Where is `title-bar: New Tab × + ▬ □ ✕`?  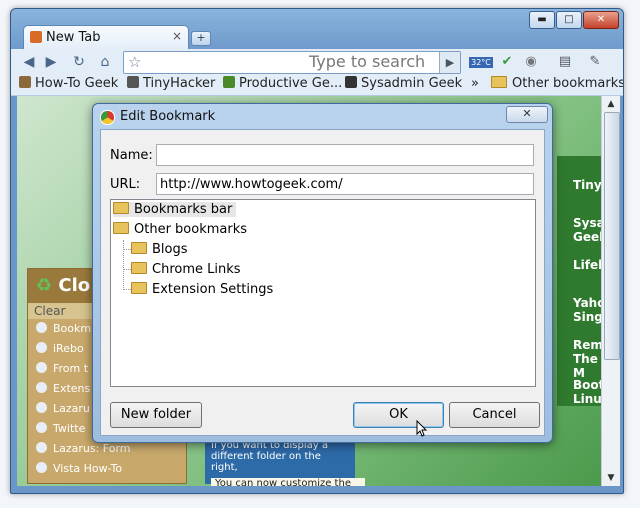 title-bar: New Tab × + ▬ □ ✕ is located at coordinates (317, 29).